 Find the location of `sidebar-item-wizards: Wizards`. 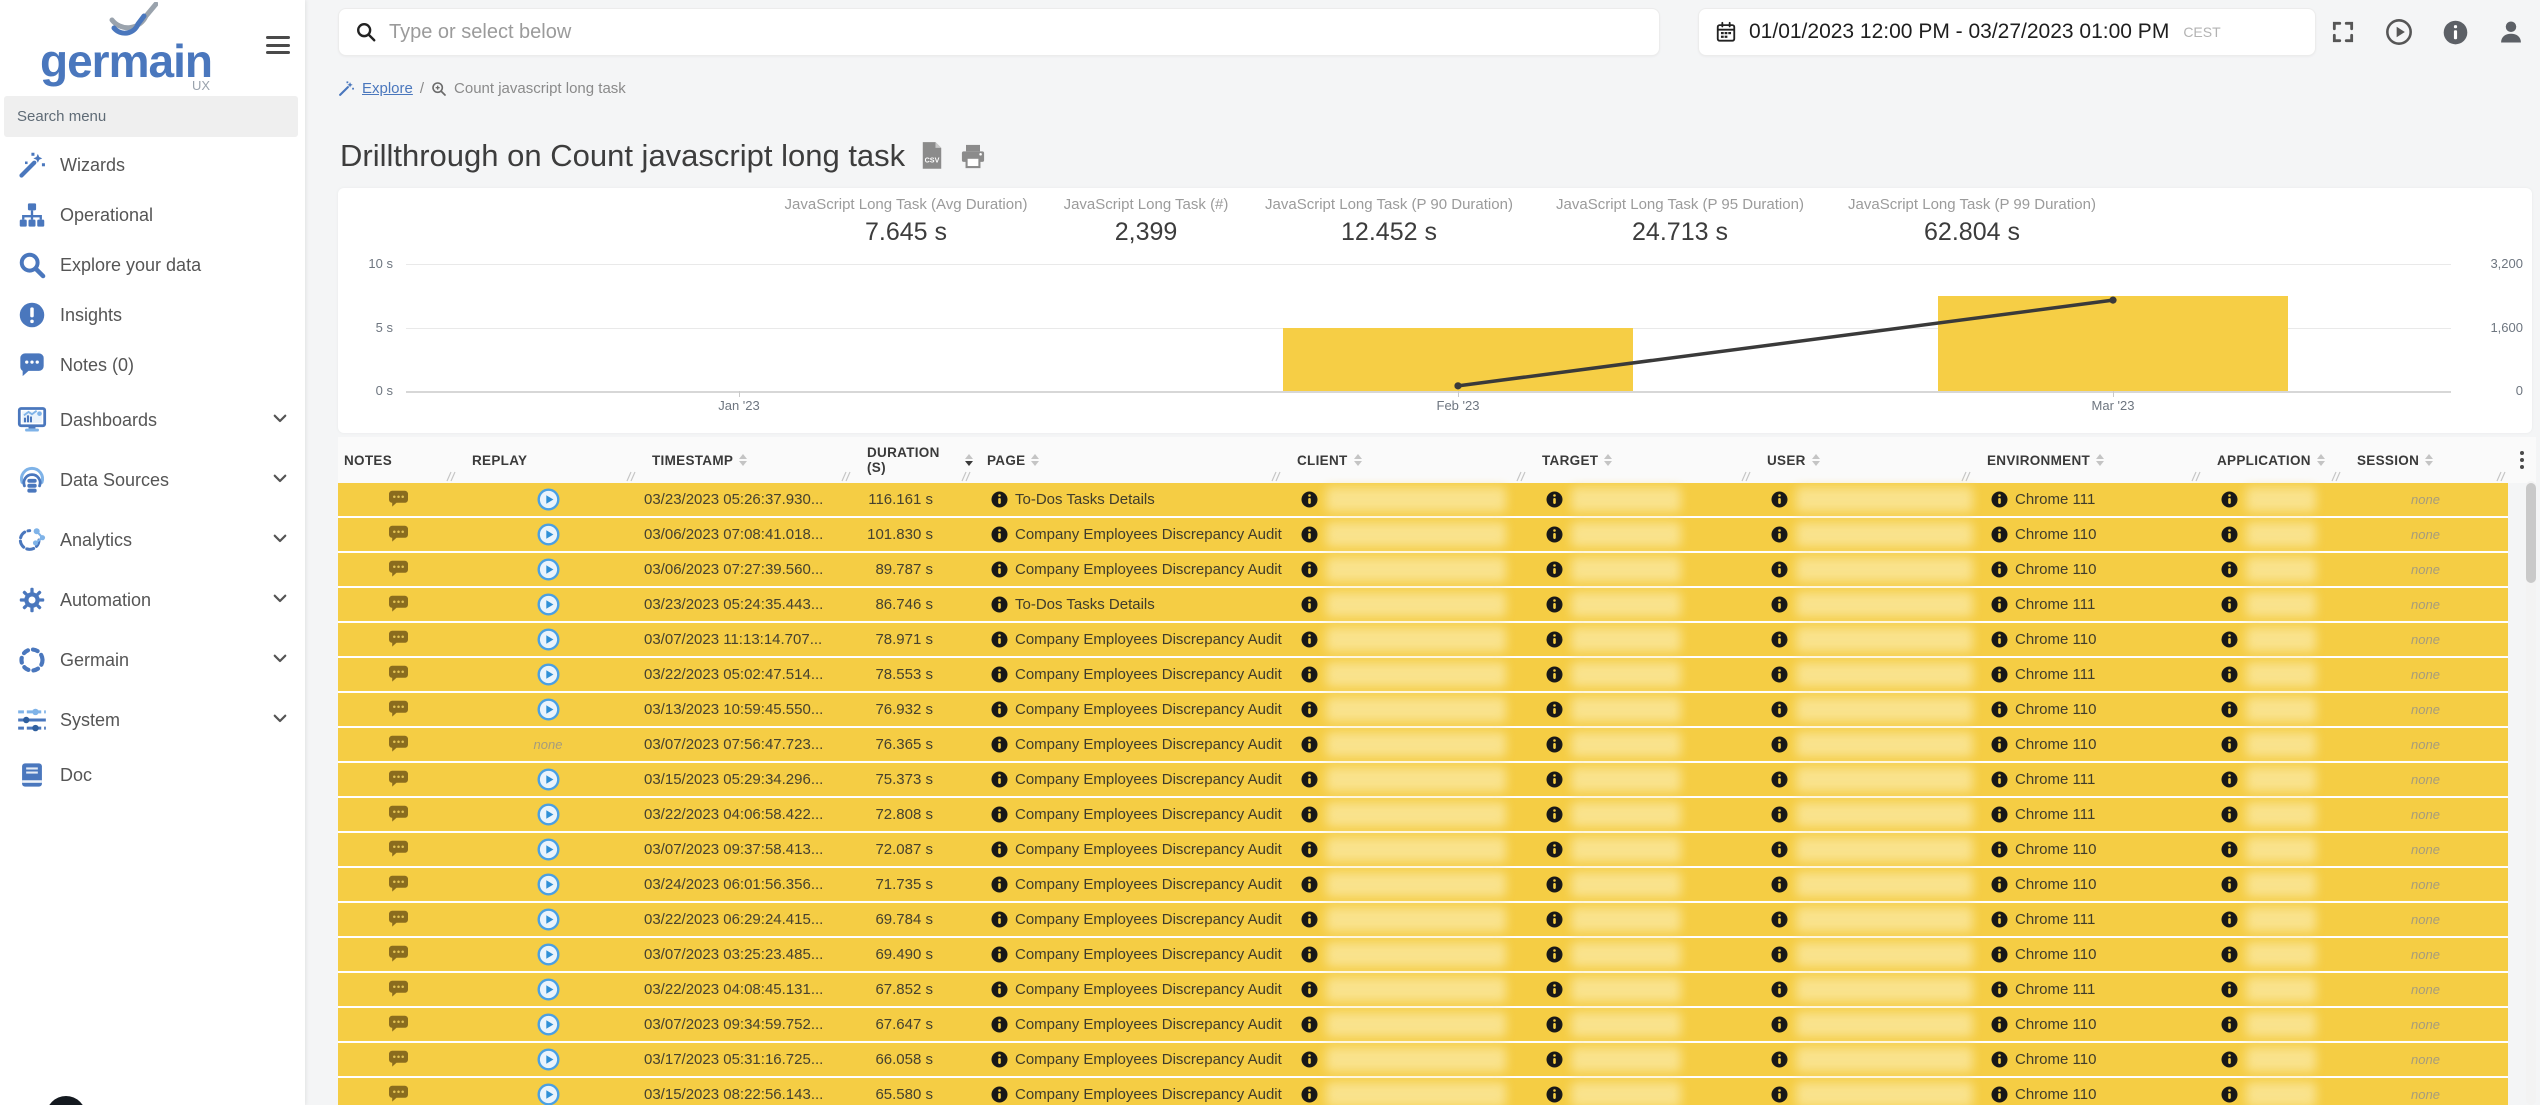

sidebar-item-wizards: Wizards is located at coordinates (152, 165).